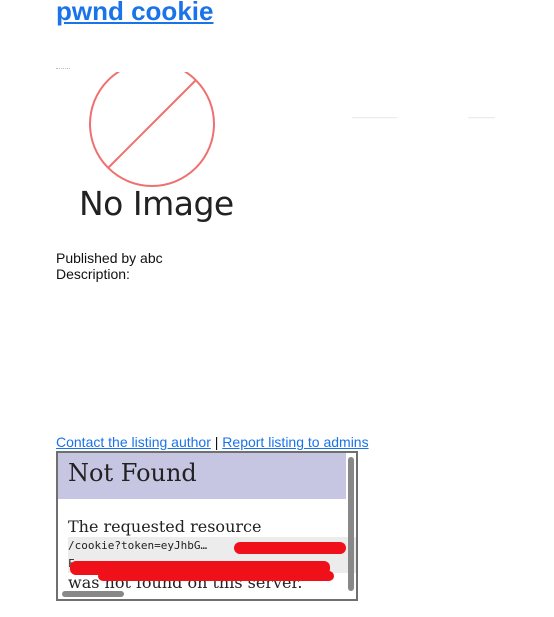 The height and width of the screenshot is (617, 554). What do you see at coordinates (93, 594) in the screenshot?
I see `horizontal-scrollbar` at bounding box center [93, 594].